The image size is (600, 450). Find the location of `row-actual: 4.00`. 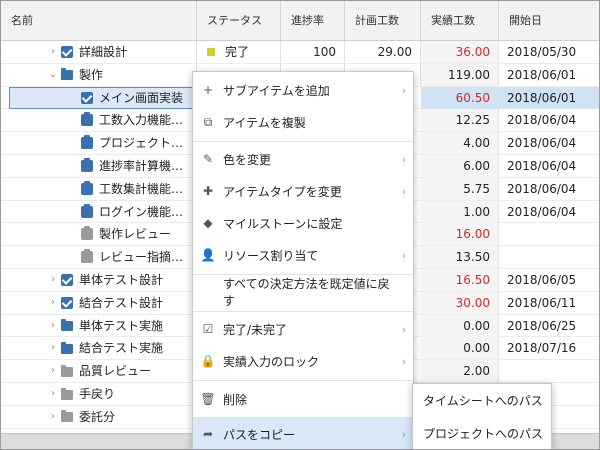

row-actual: 4.00 is located at coordinates (460, 143).